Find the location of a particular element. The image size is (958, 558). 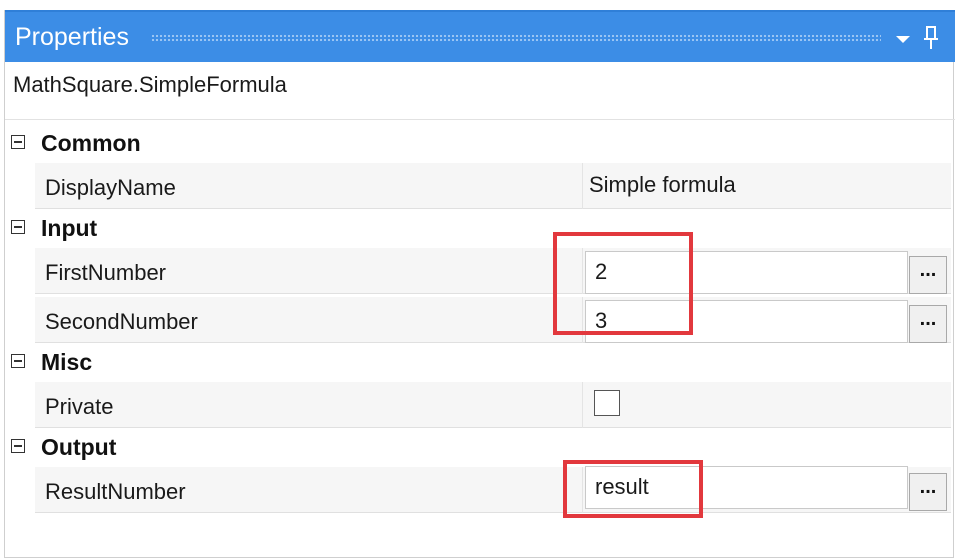

displayname-value: Simple formula is located at coordinates (662, 185).